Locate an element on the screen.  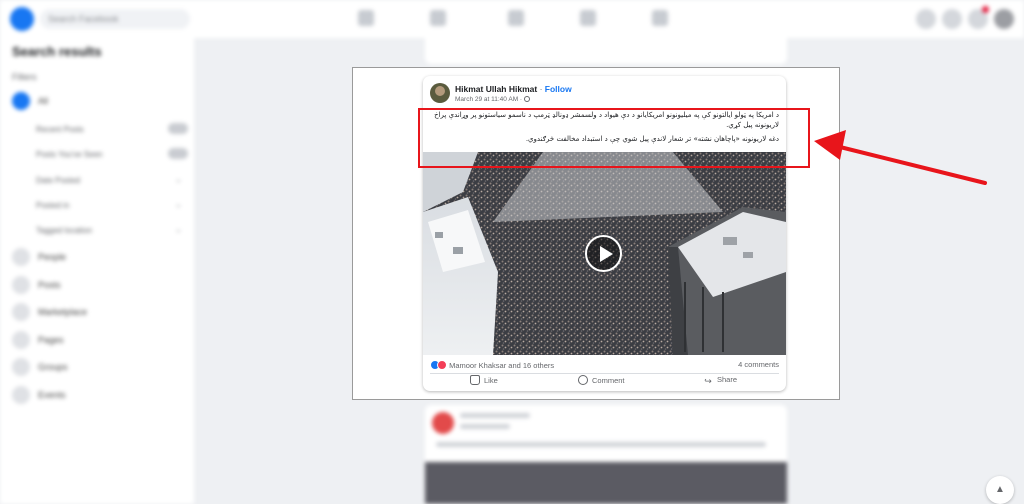
annotation-arrow-icon is located at coordinates (900, 157).